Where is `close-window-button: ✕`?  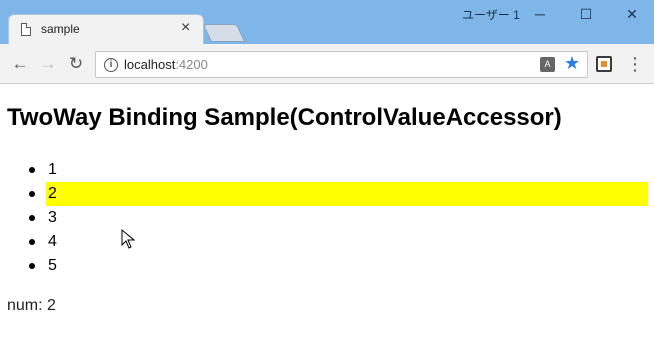
close-window-button: ✕ is located at coordinates (631, 14).